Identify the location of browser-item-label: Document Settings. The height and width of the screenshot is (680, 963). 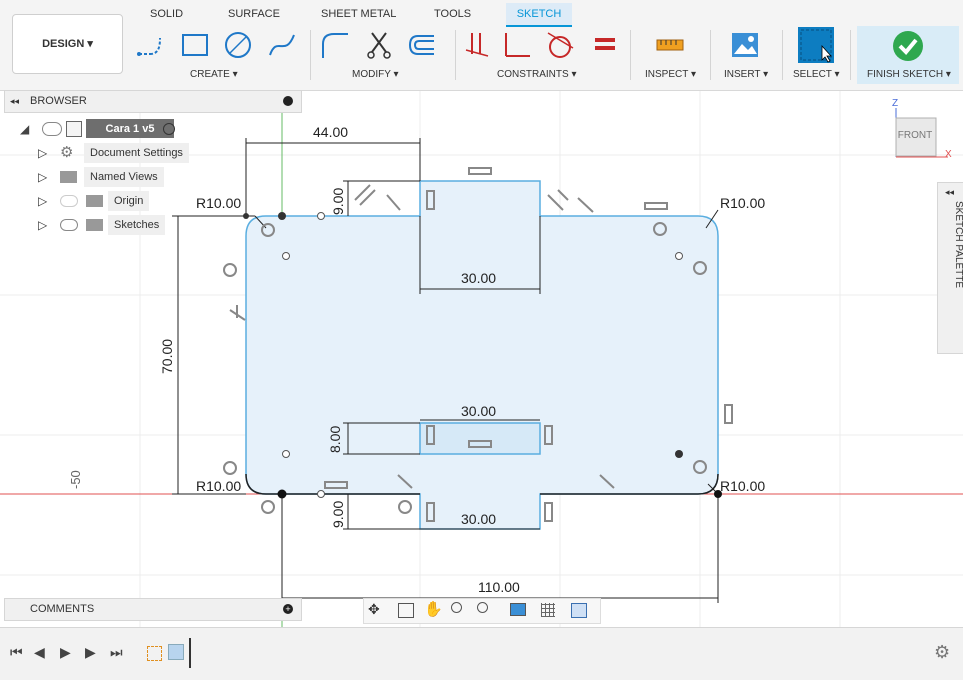
(136, 153).